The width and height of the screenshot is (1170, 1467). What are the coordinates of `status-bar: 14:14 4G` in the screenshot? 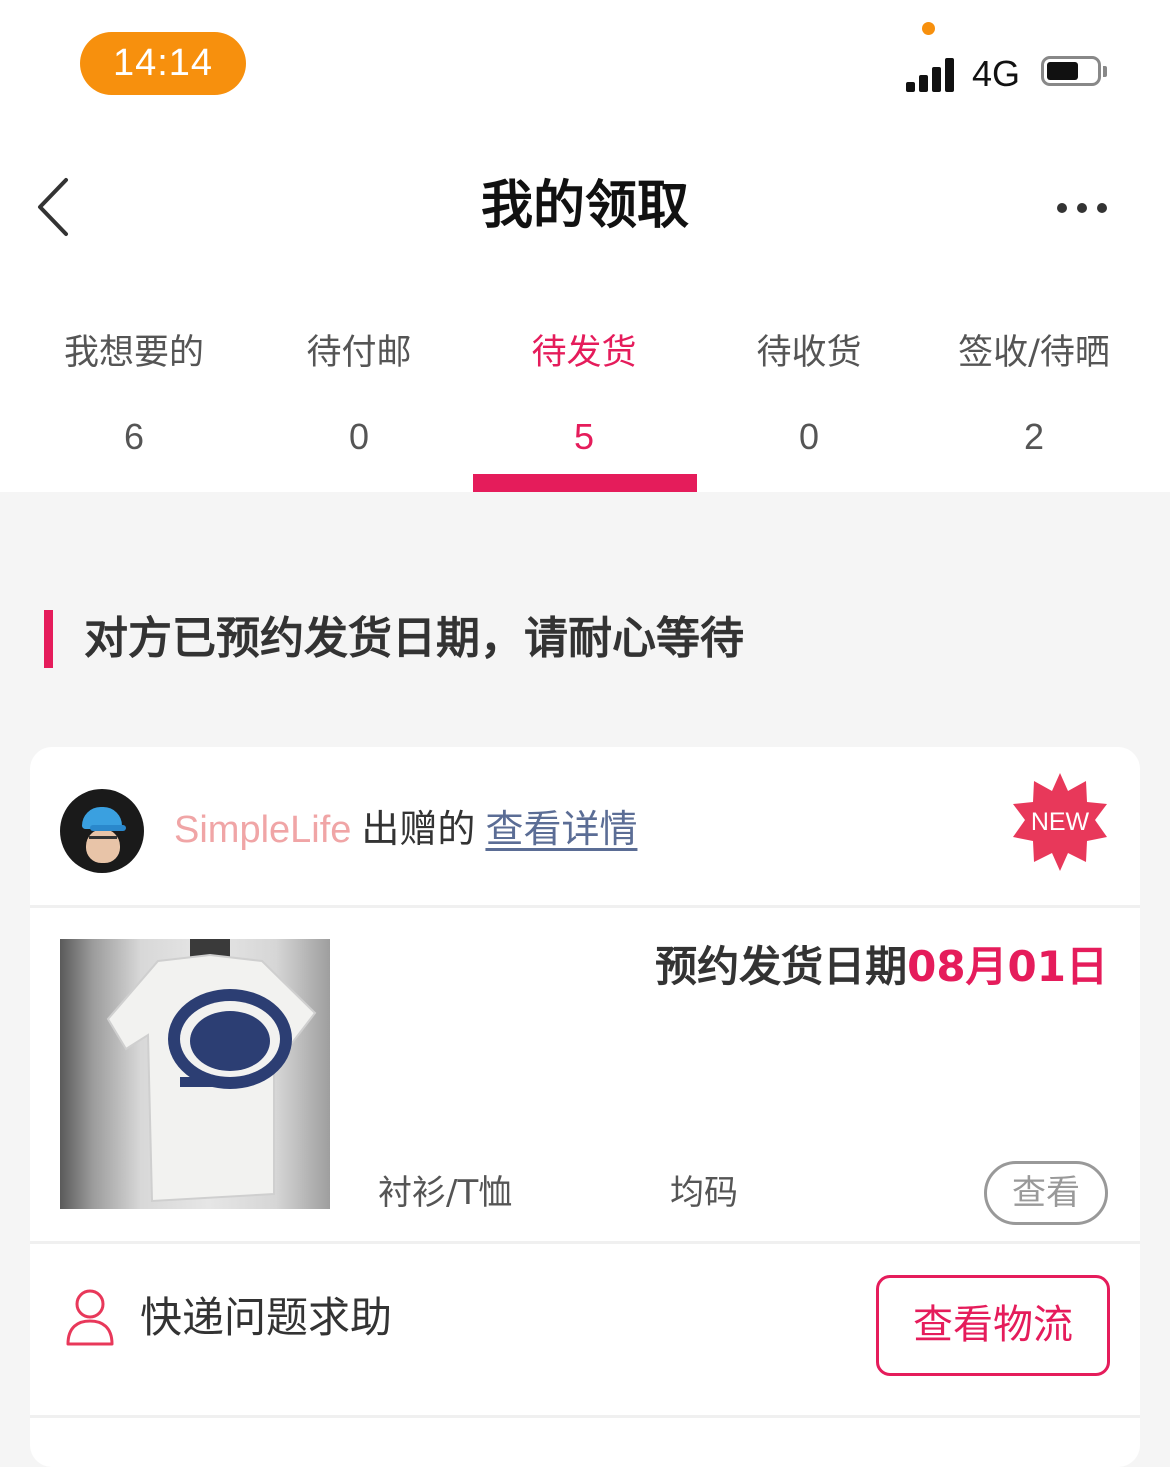 It's located at (585, 60).